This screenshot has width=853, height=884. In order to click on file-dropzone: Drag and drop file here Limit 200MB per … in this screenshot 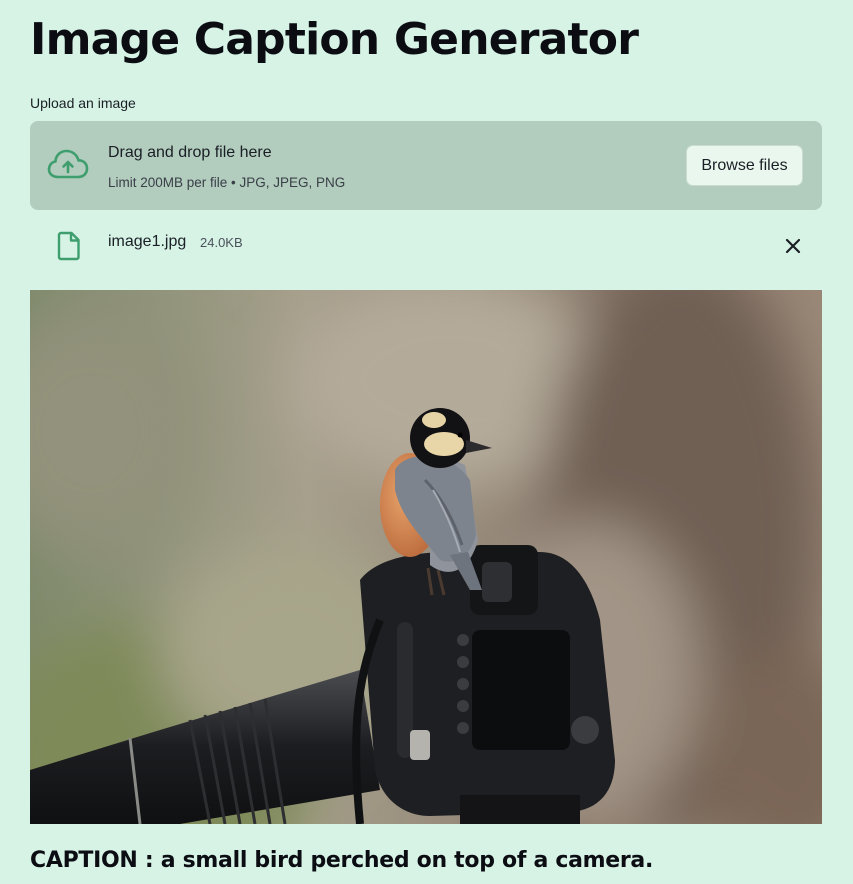, I will do `click(426, 165)`.